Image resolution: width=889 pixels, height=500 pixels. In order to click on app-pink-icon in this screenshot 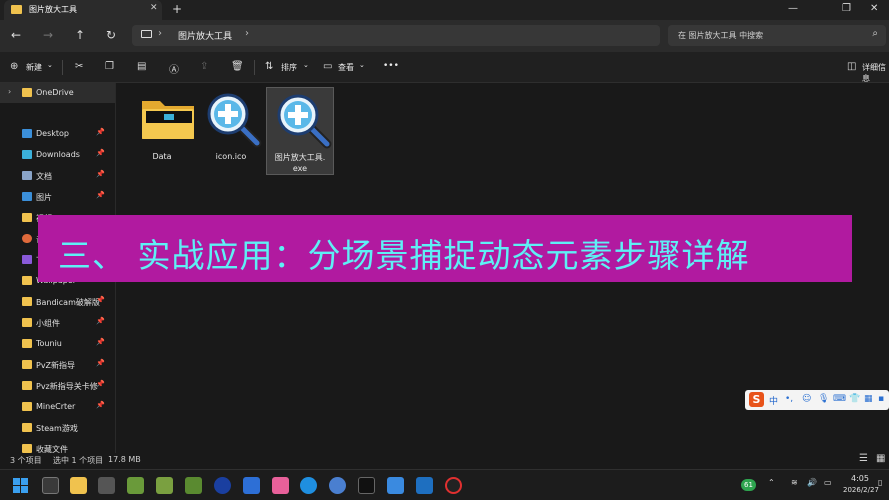, I will do `click(280, 485)`.